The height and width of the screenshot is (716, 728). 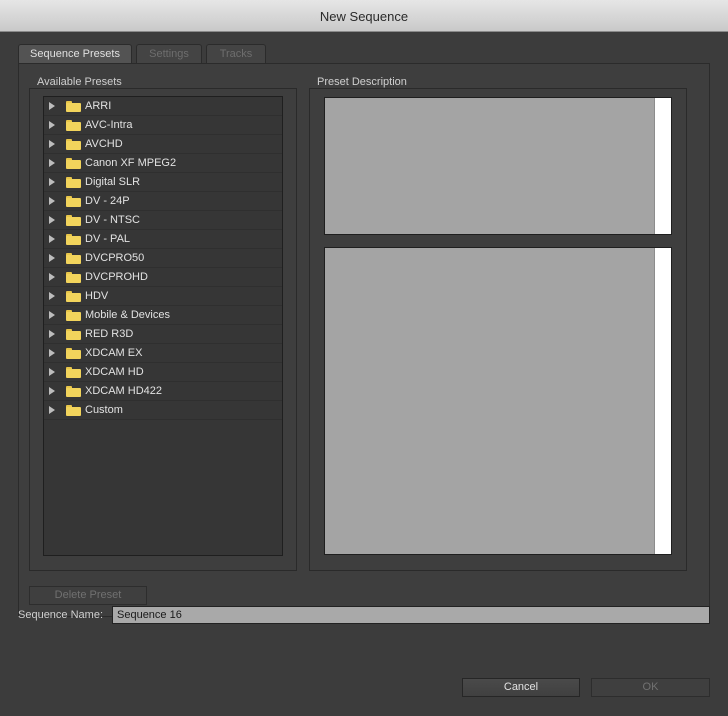 I want to click on tab-sequence-presets: Sequence Presets, so click(x=75, y=54).